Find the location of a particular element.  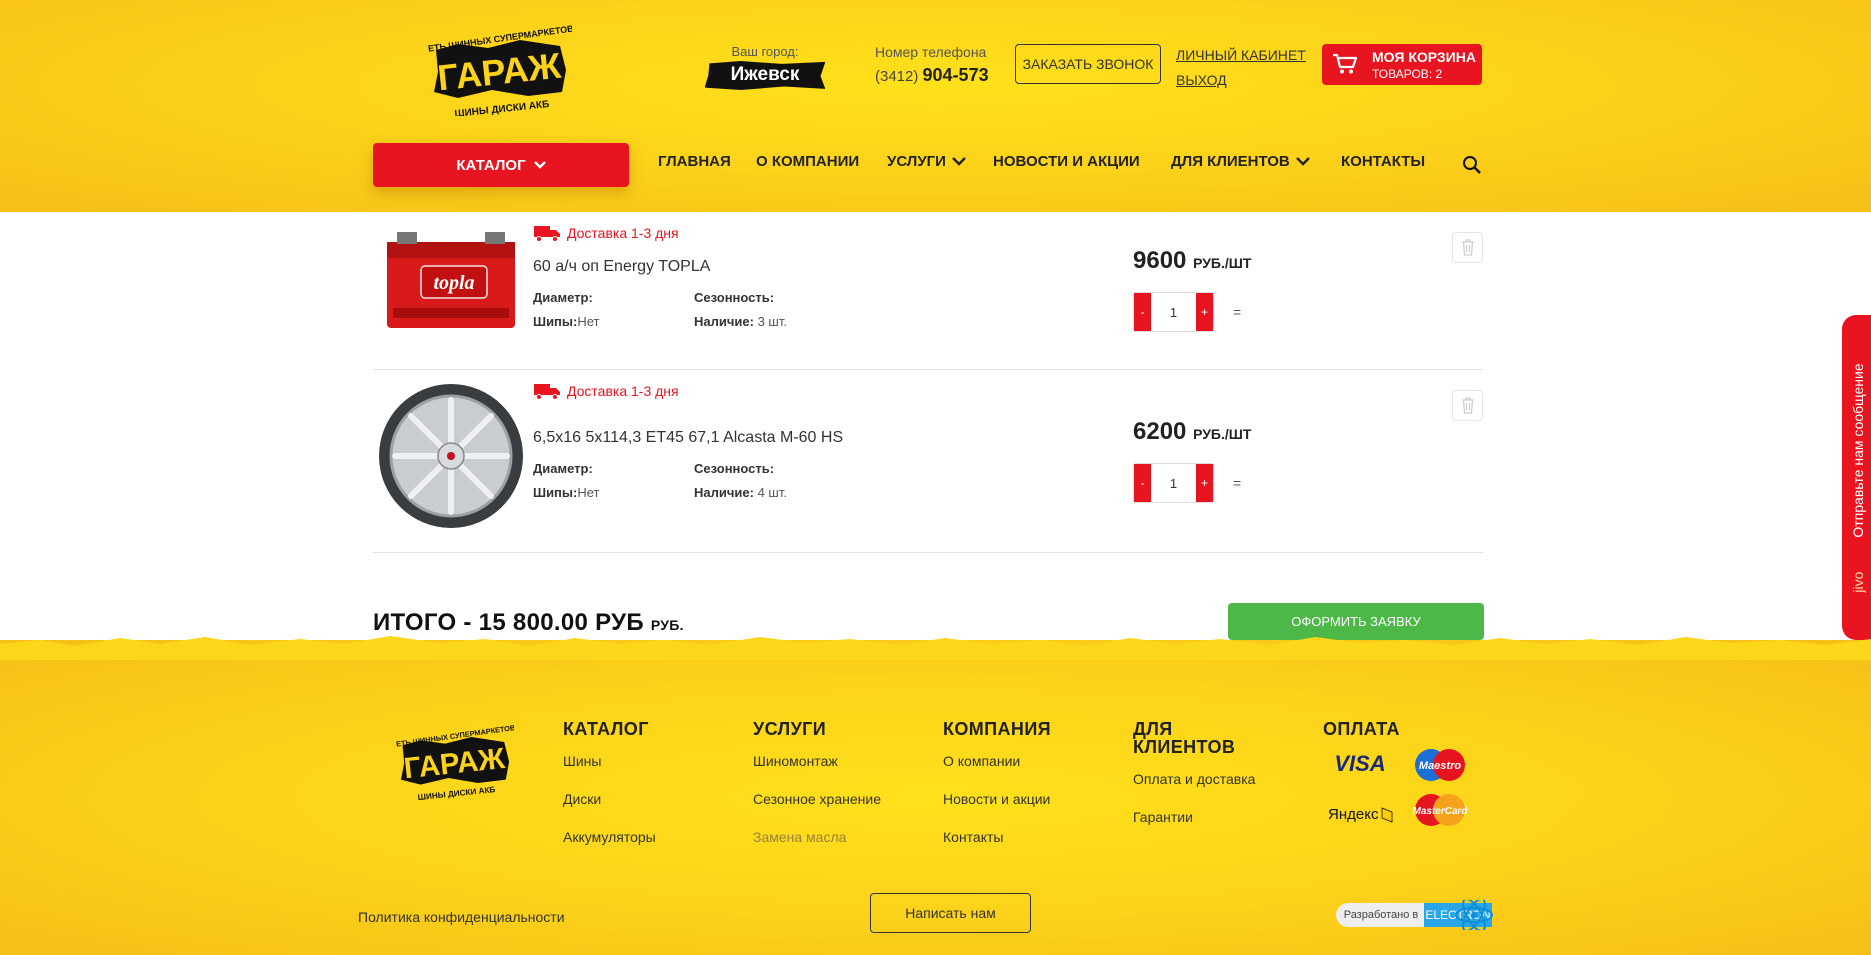

spec-label: Шипы: is located at coordinates (555, 492).